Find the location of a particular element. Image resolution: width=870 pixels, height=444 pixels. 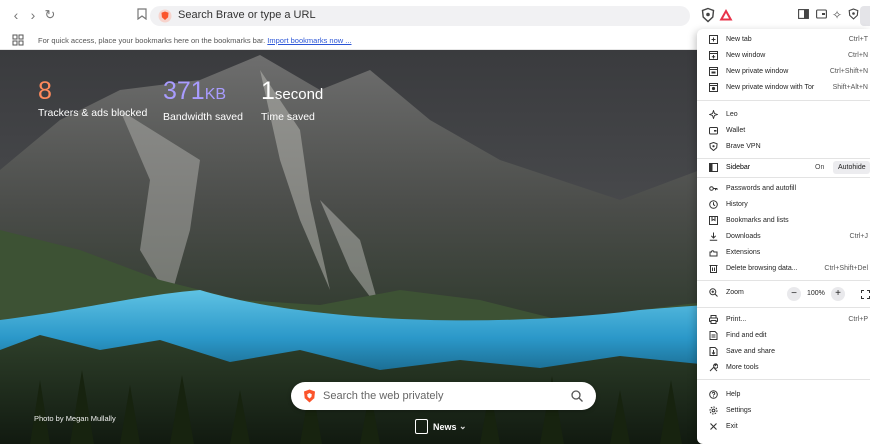

wallet-toolbar-icon is located at coordinates (821, 15).